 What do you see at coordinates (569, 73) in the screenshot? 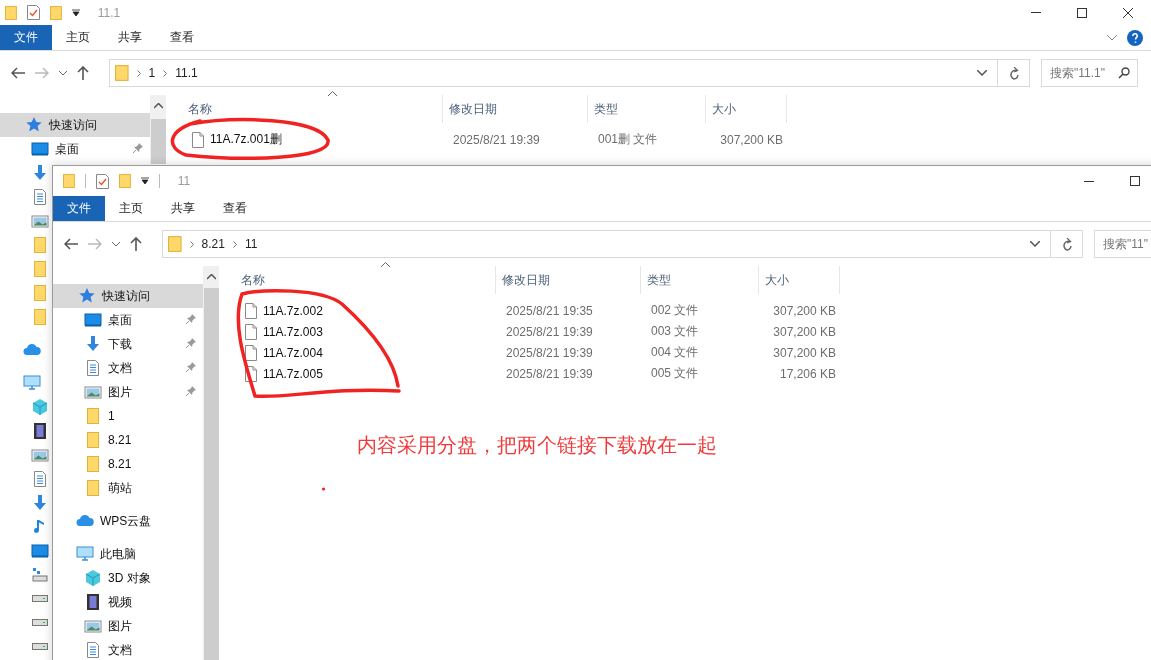
I see `address-bar: 1 11.1` at bounding box center [569, 73].